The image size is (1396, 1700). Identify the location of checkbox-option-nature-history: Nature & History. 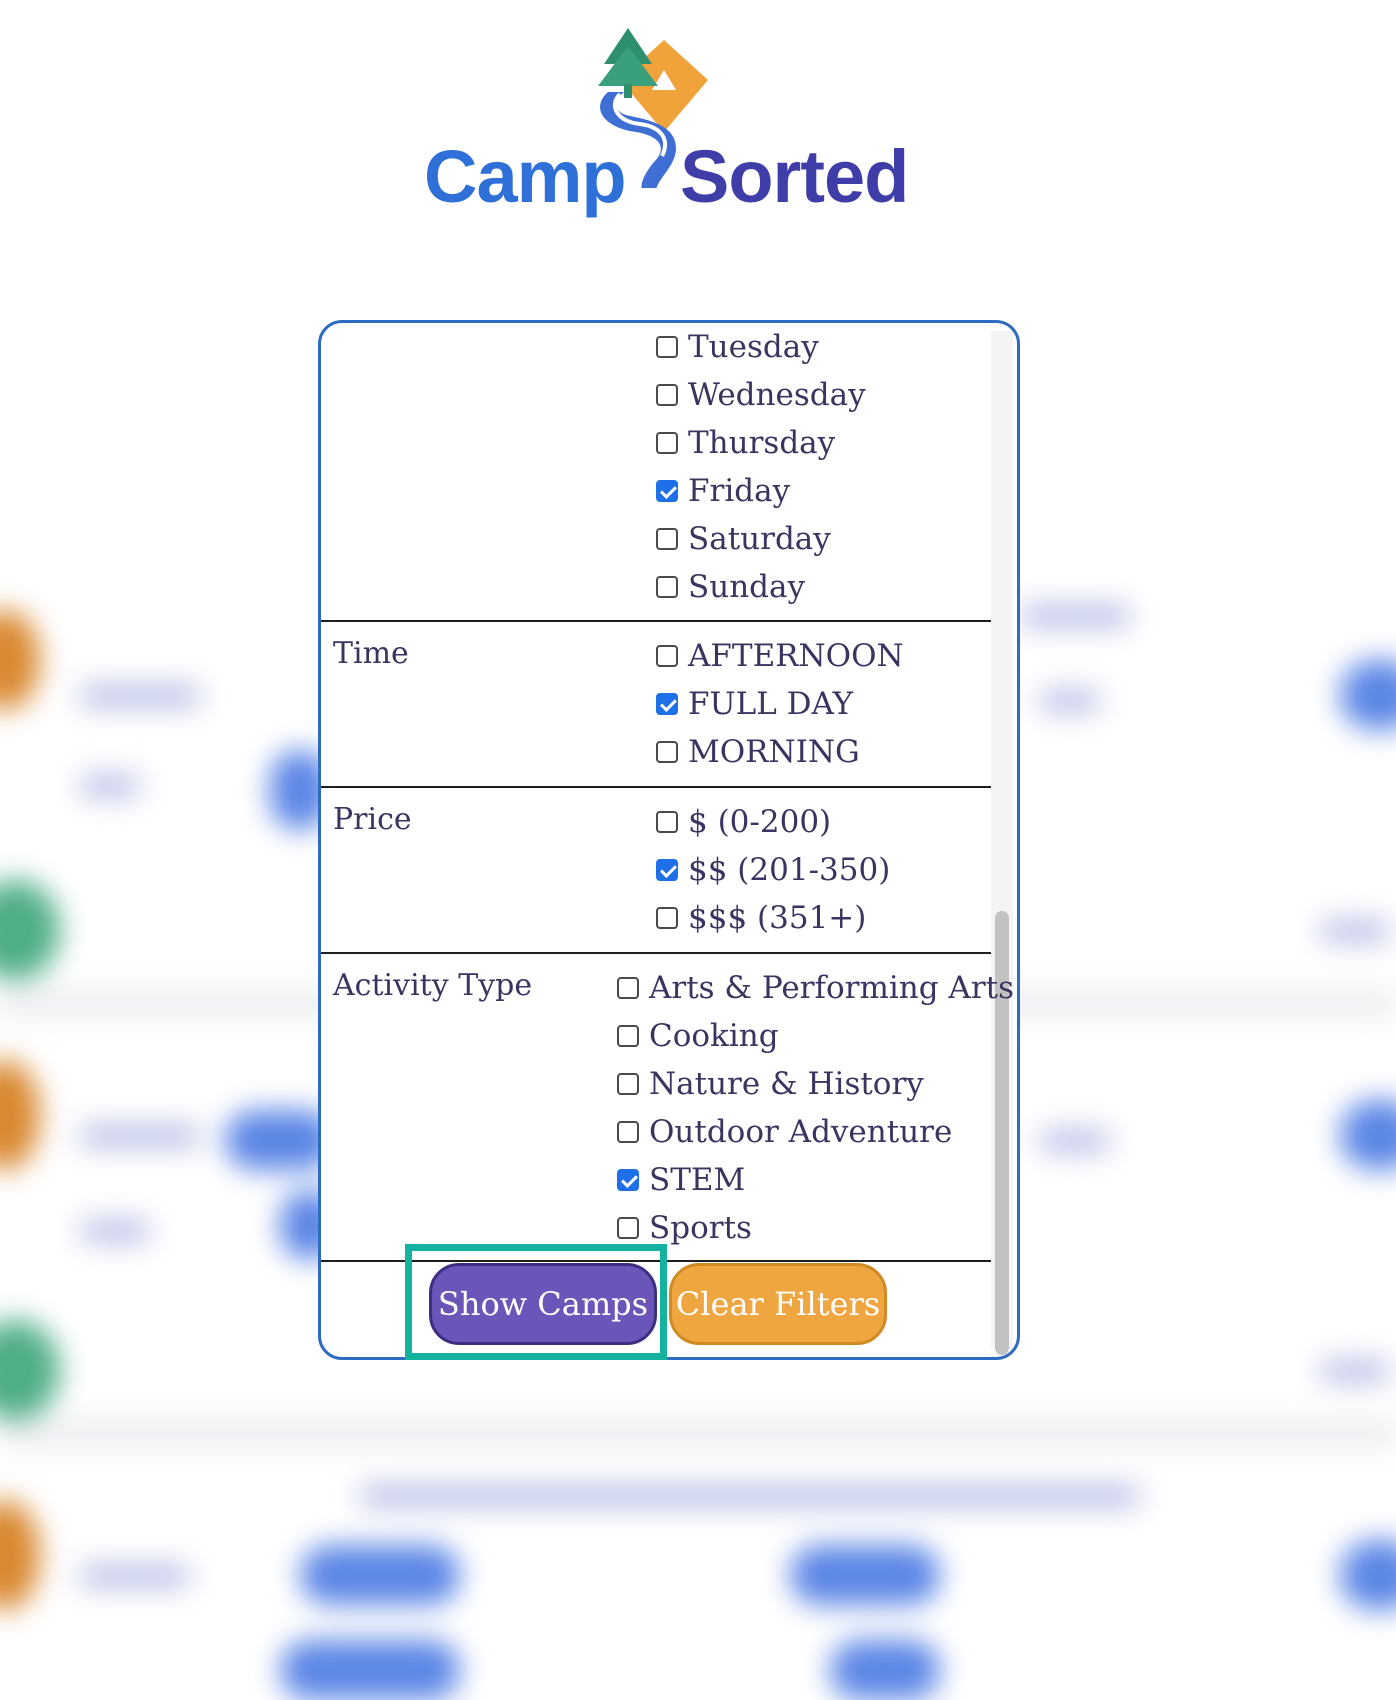
(770, 1084).